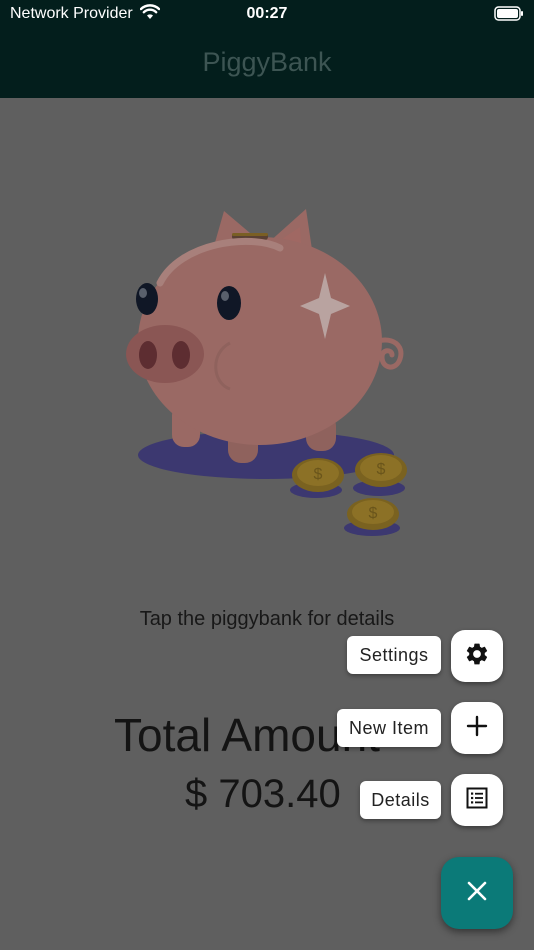 This screenshot has width=534, height=950. I want to click on settings-button, so click(477, 656).